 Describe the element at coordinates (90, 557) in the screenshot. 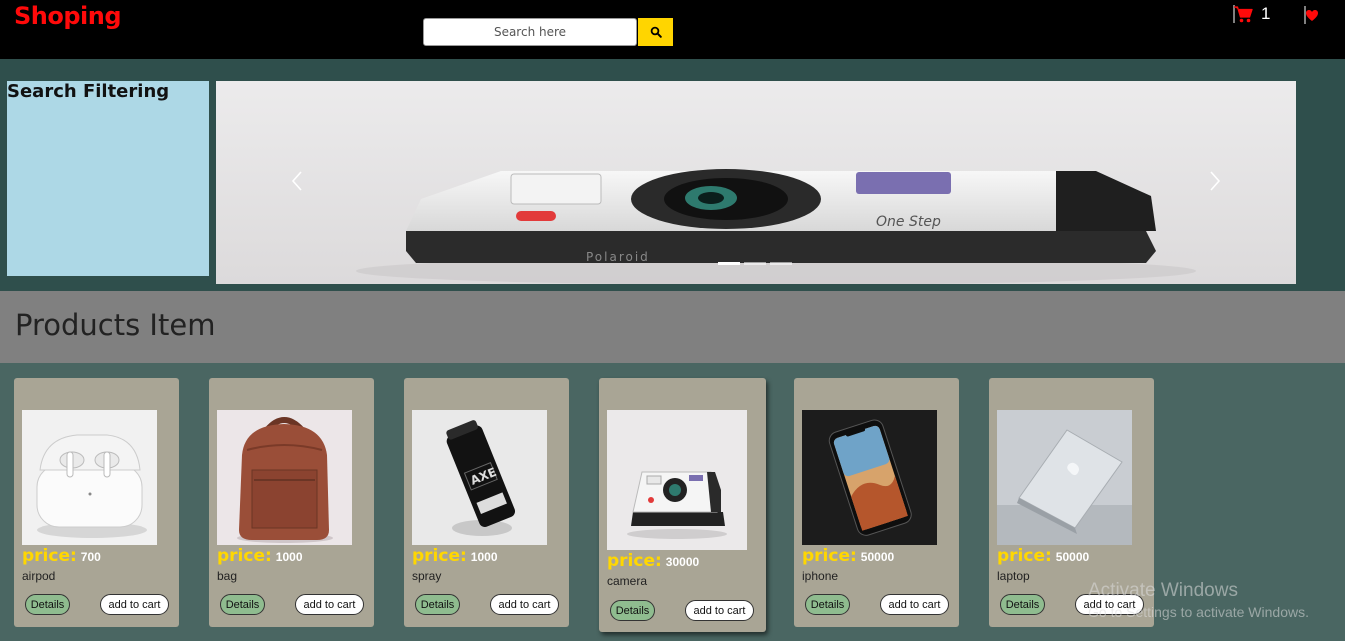

I see `price-value: 700` at that location.